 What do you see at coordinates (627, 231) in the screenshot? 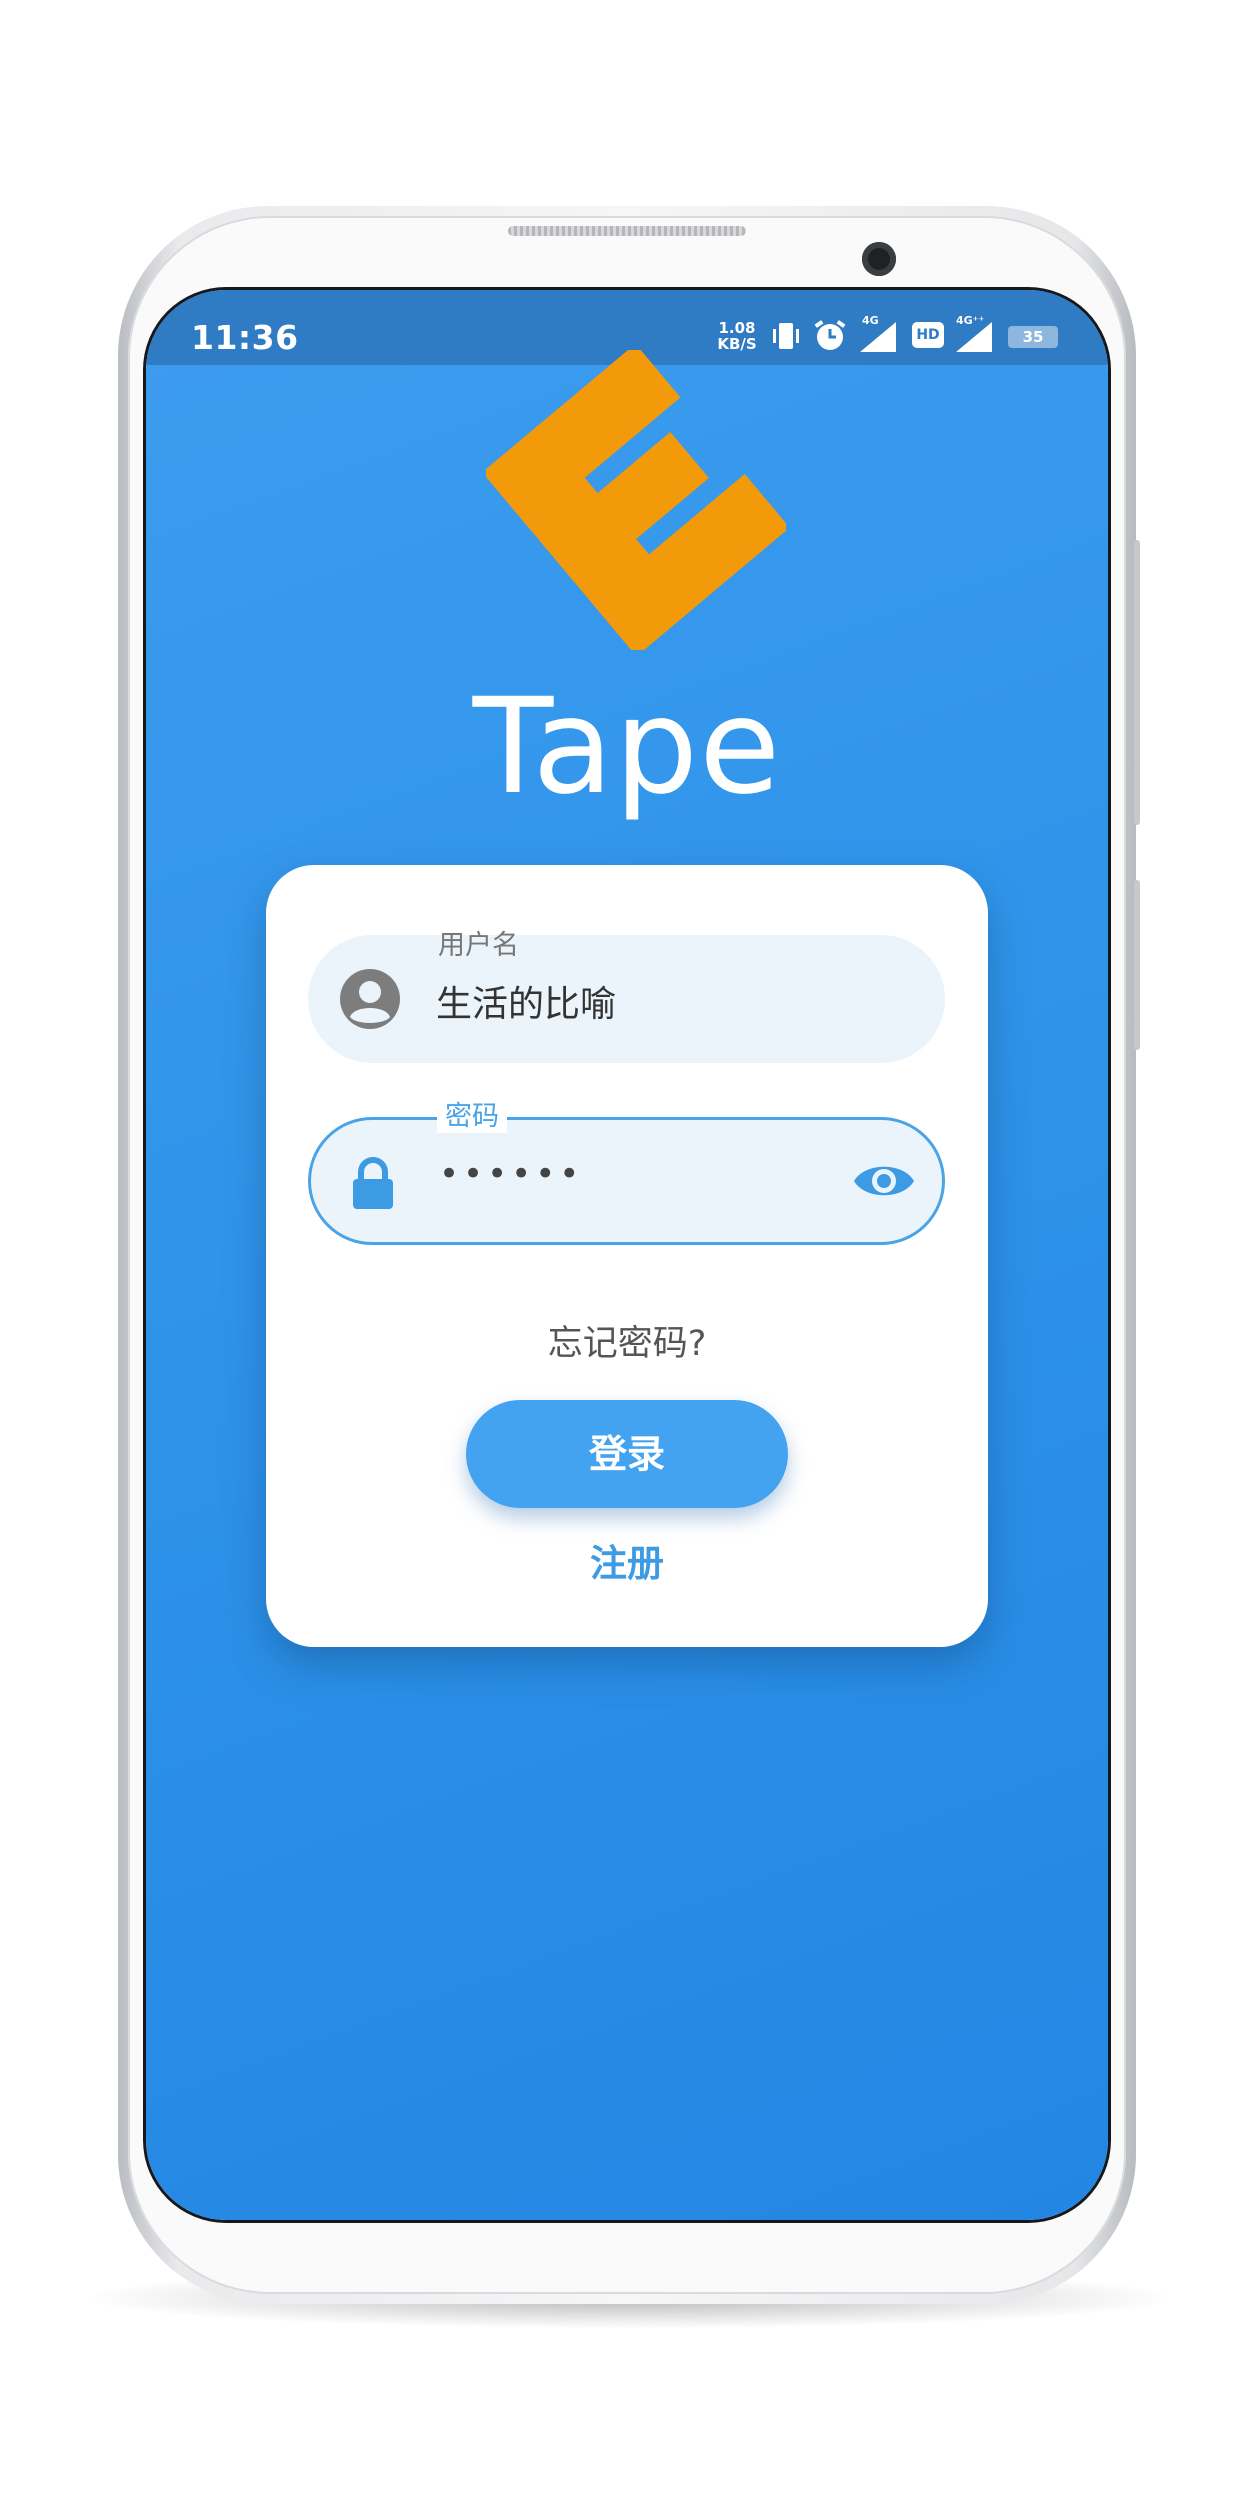
I see `earpiece-speaker` at bounding box center [627, 231].